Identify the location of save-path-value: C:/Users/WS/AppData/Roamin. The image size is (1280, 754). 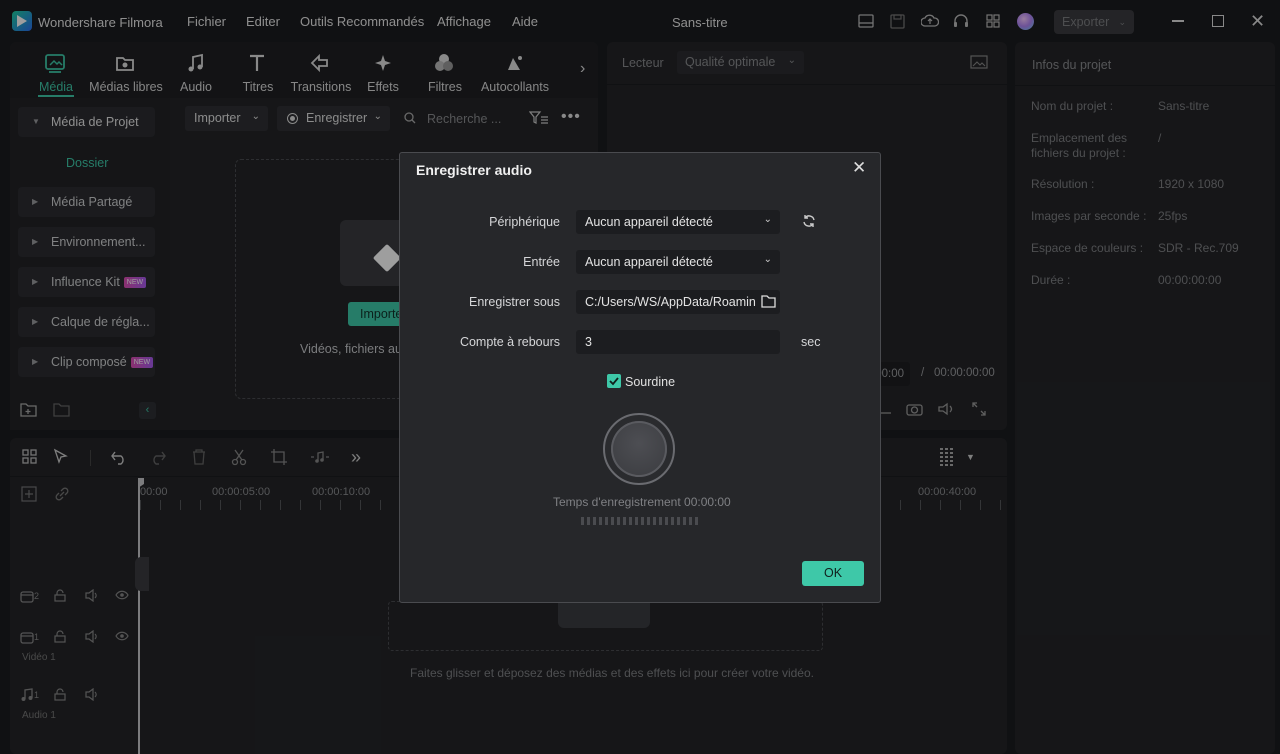
(670, 302).